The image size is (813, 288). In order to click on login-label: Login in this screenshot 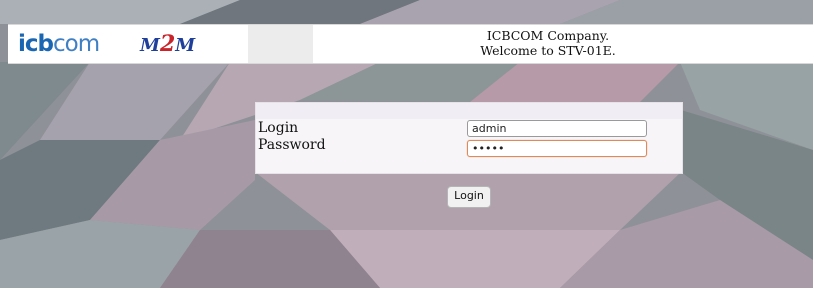, I will do `click(278, 128)`.